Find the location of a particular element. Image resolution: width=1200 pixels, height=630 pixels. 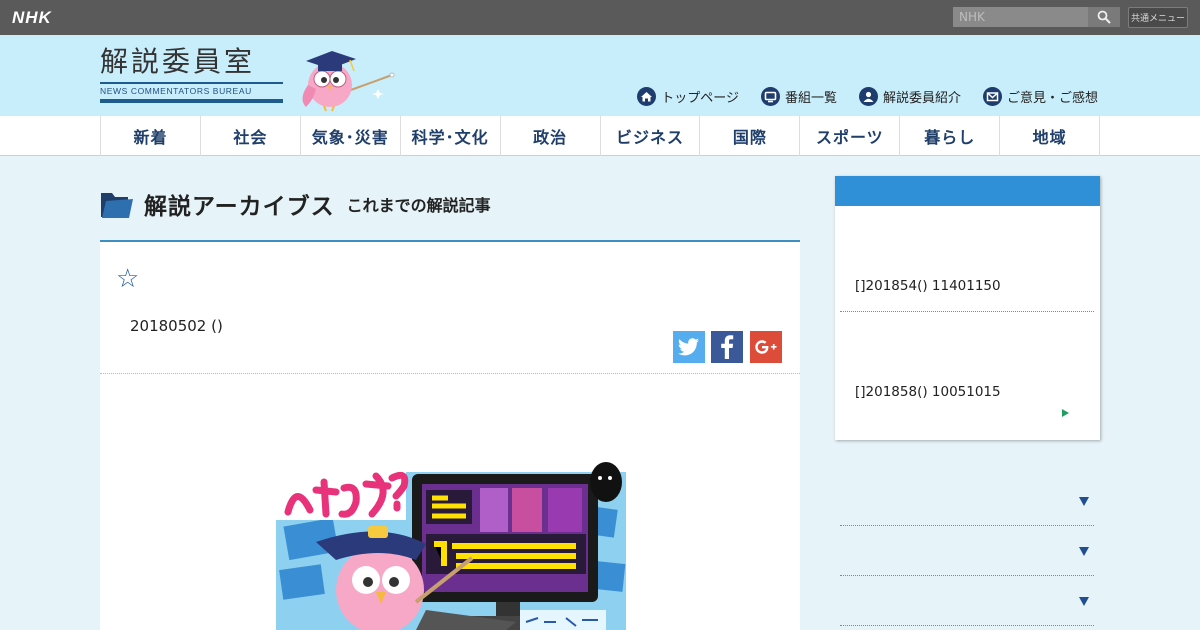

google-plus-icon is located at coordinates (766, 347).